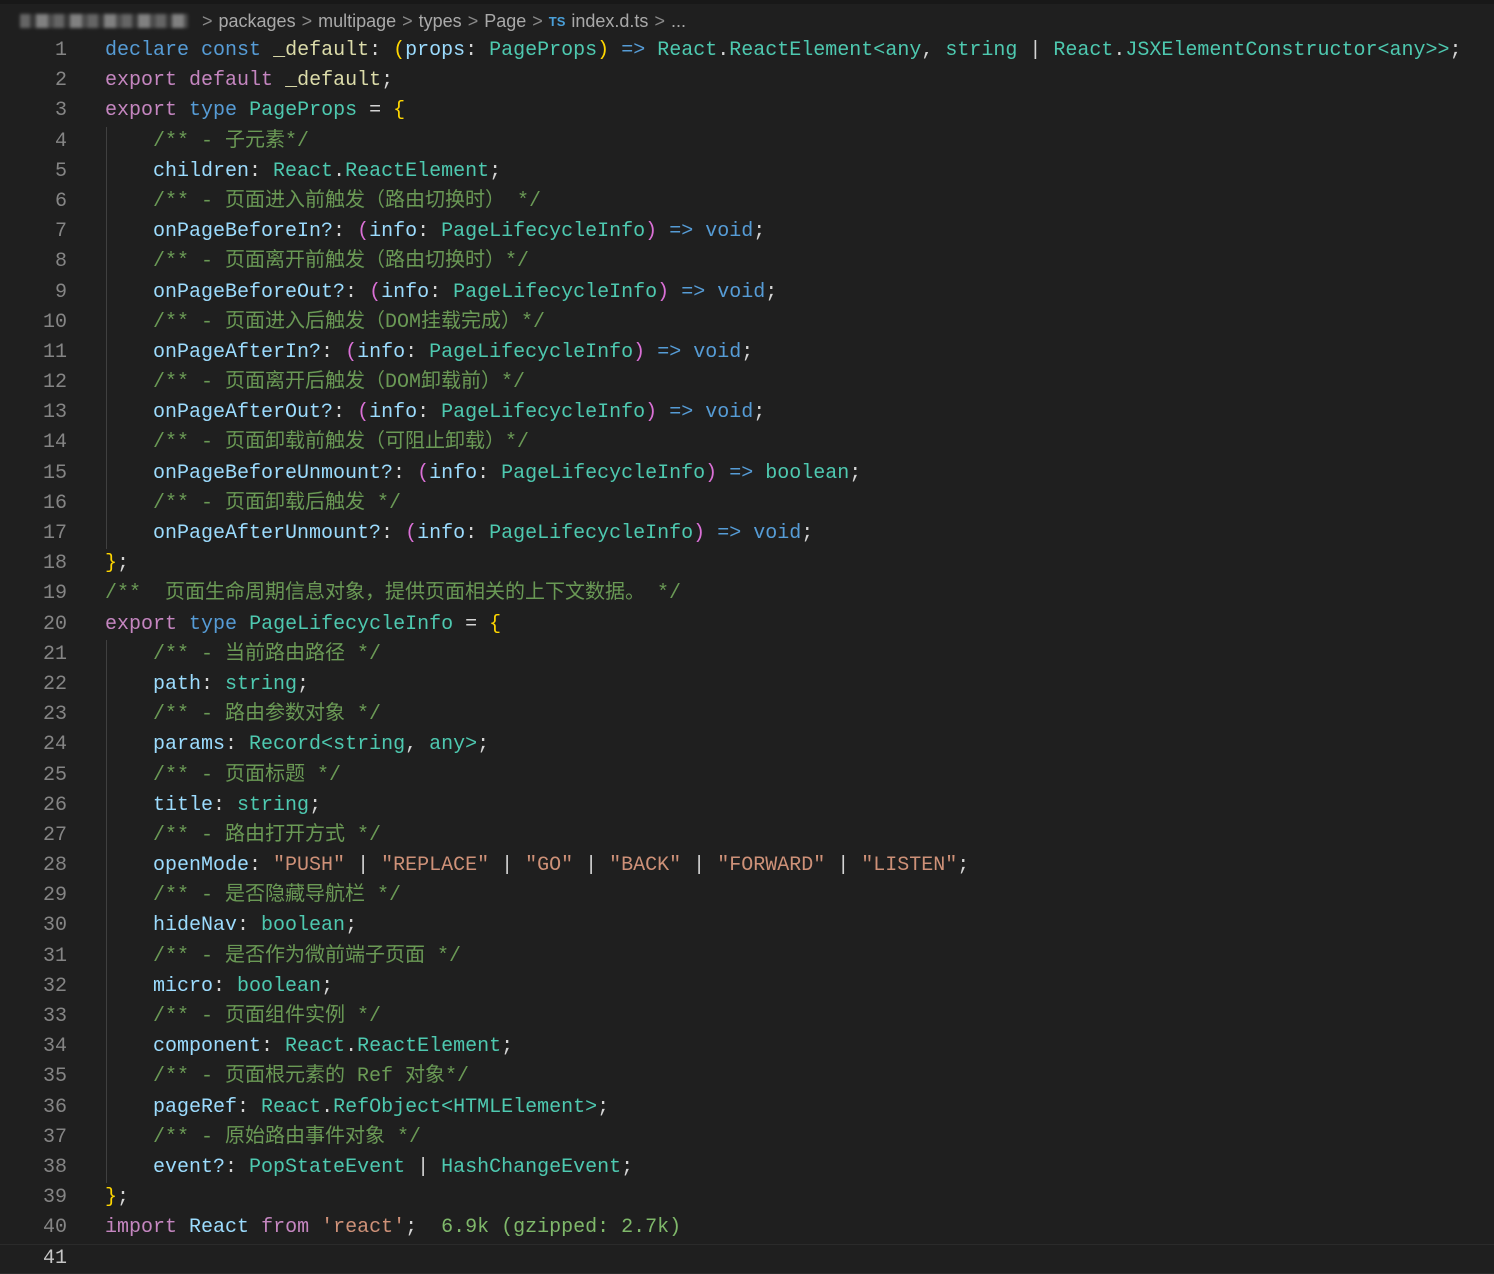 Image resolution: width=1494 pixels, height=1274 pixels. What do you see at coordinates (747, 805) in the screenshot?
I see `code-line: 26 title: string;` at bounding box center [747, 805].